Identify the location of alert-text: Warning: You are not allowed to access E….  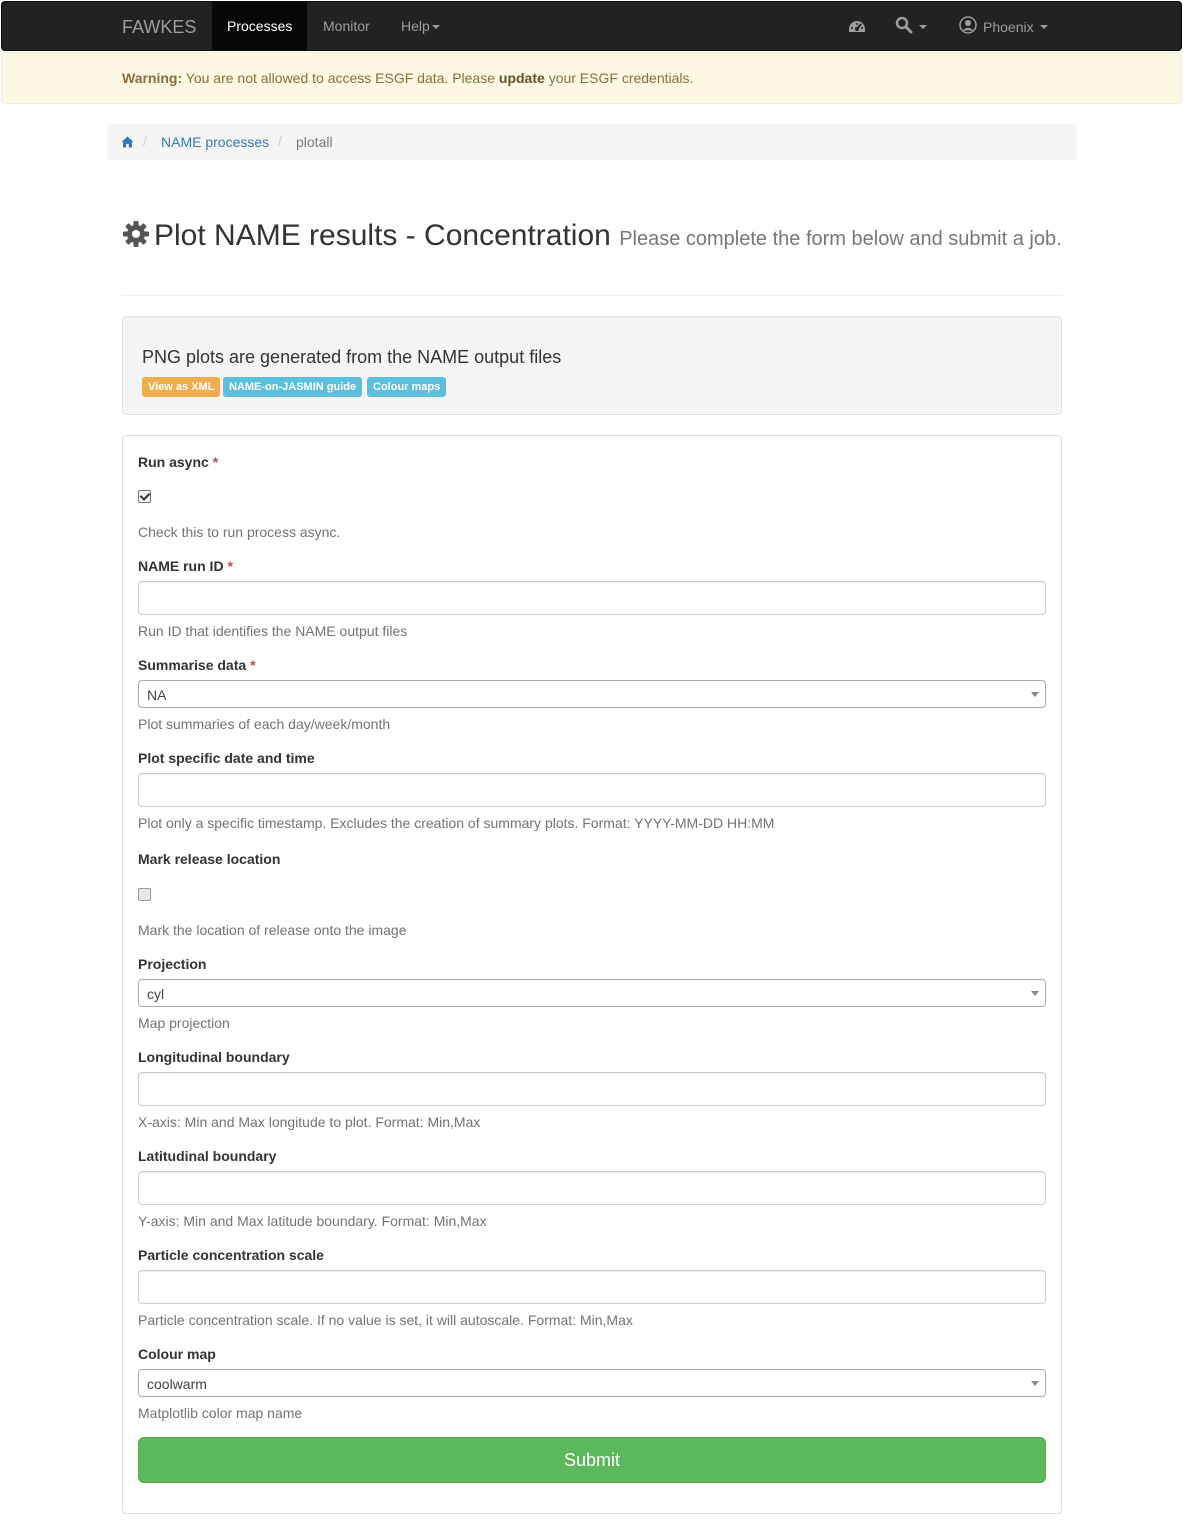
(407, 78).